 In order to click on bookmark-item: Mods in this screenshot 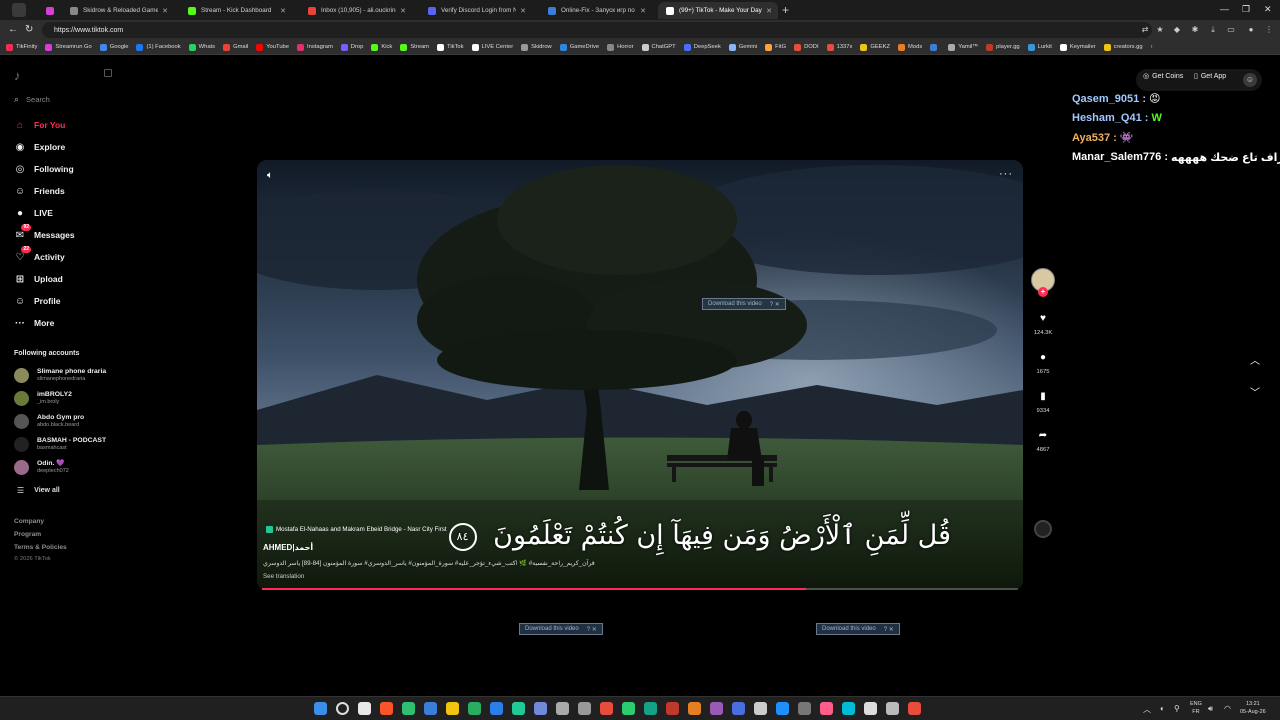, I will do `click(910, 47)`.